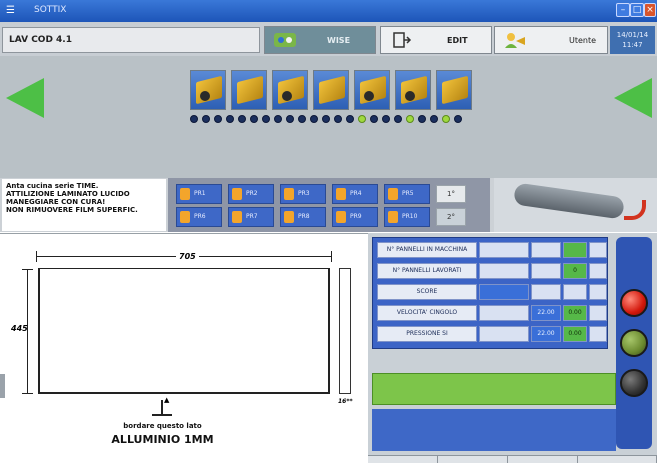 The width and height of the screenshot is (657, 463). I want to click on tool-6-icon, so click(413, 90).